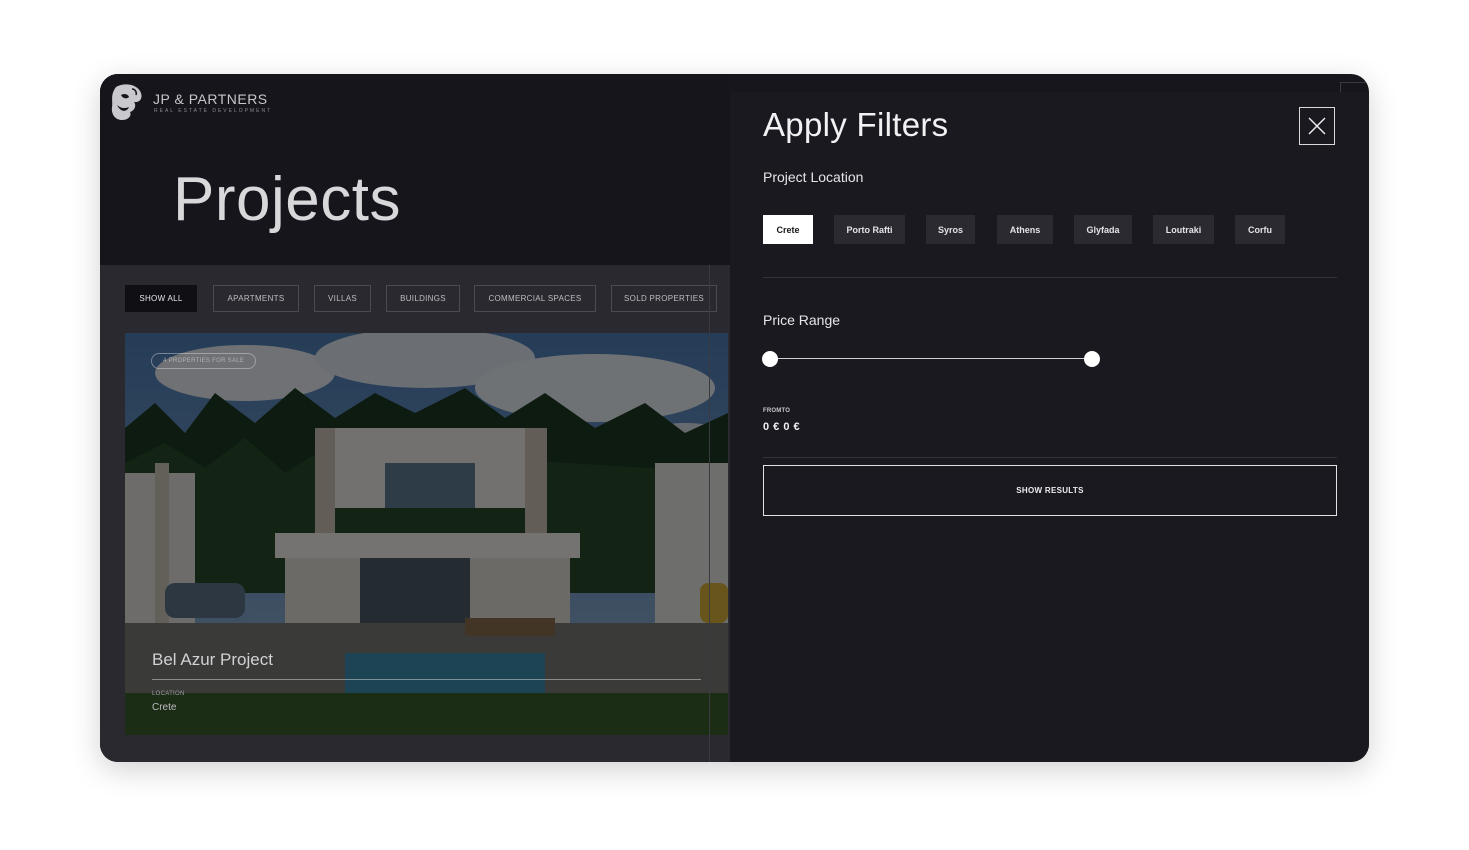 The width and height of the screenshot is (1469, 850). What do you see at coordinates (1183, 229) in the screenshot?
I see `location-chip-loutraki: Loutraki` at bounding box center [1183, 229].